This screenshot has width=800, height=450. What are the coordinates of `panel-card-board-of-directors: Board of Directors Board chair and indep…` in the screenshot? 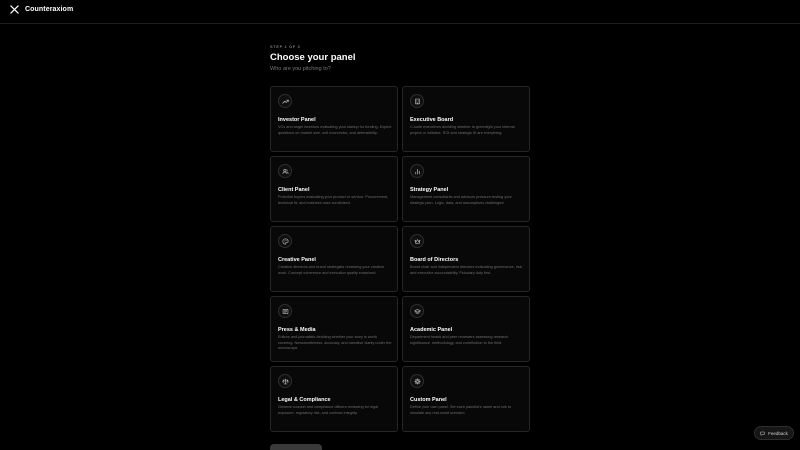 It's located at (466, 259).